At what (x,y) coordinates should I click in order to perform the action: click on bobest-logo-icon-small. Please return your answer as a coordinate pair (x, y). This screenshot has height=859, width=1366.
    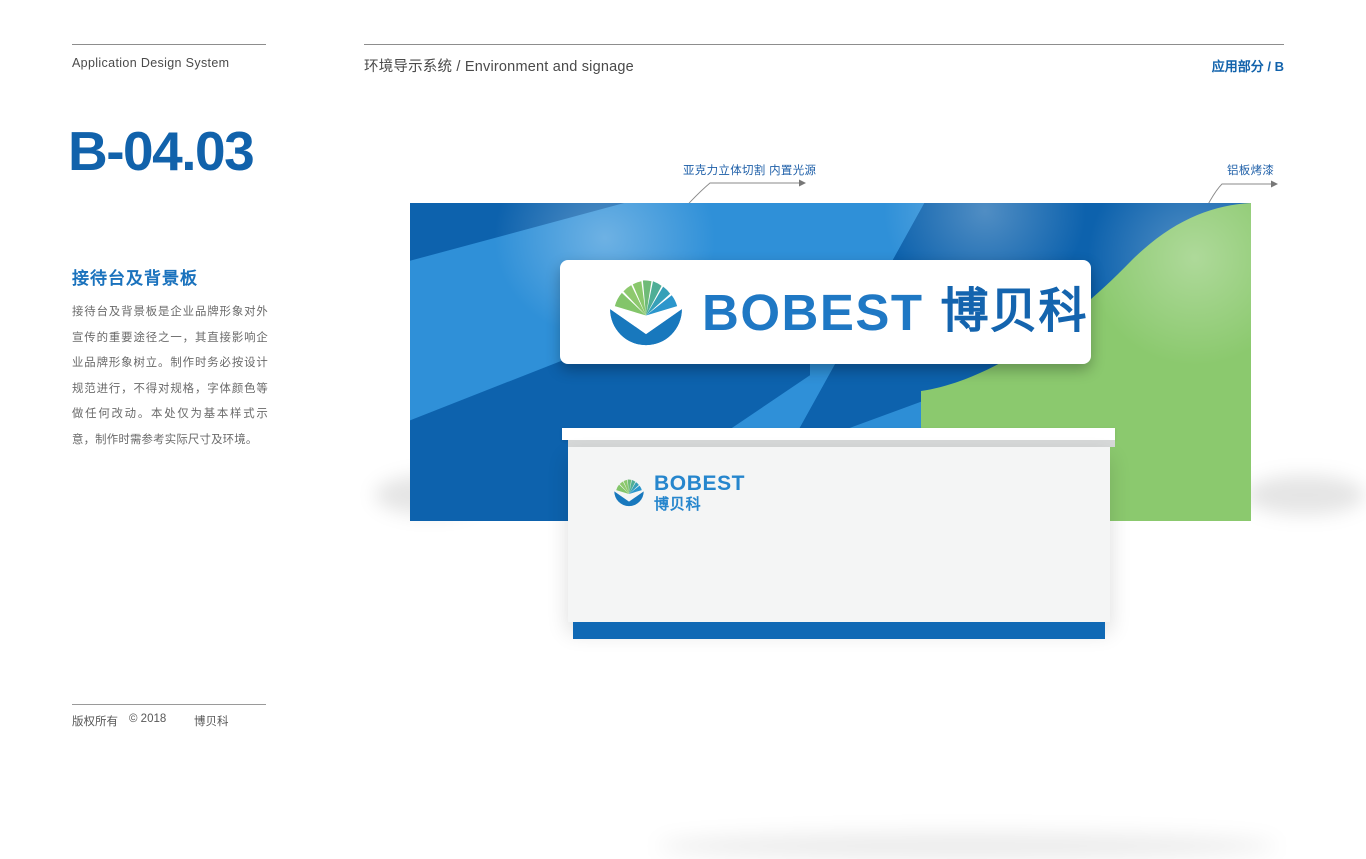
    Looking at the image, I should click on (629, 493).